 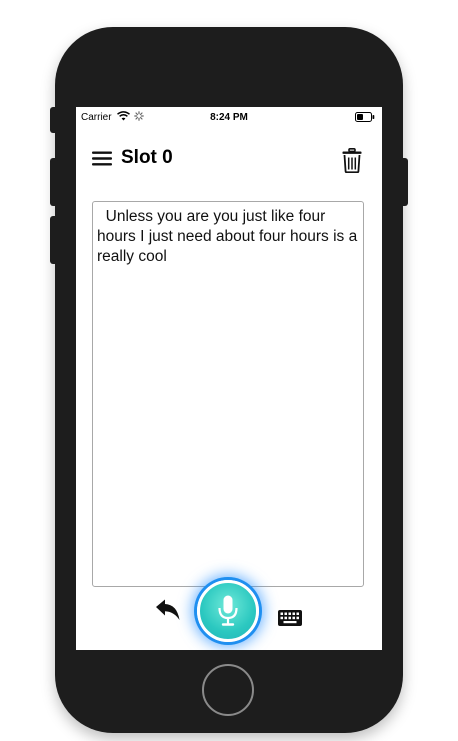 I want to click on trash-icon, so click(x=352, y=163).